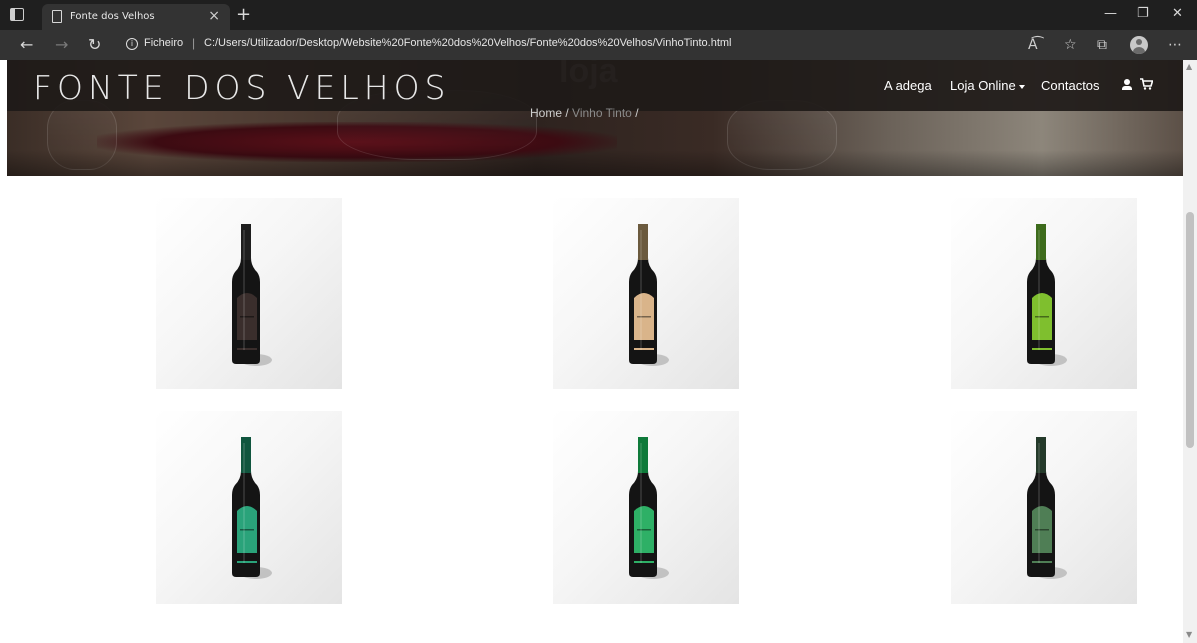 The height and width of the screenshot is (643, 1197). What do you see at coordinates (164, 43) in the screenshot?
I see `address-label: Ficheiro` at bounding box center [164, 43].